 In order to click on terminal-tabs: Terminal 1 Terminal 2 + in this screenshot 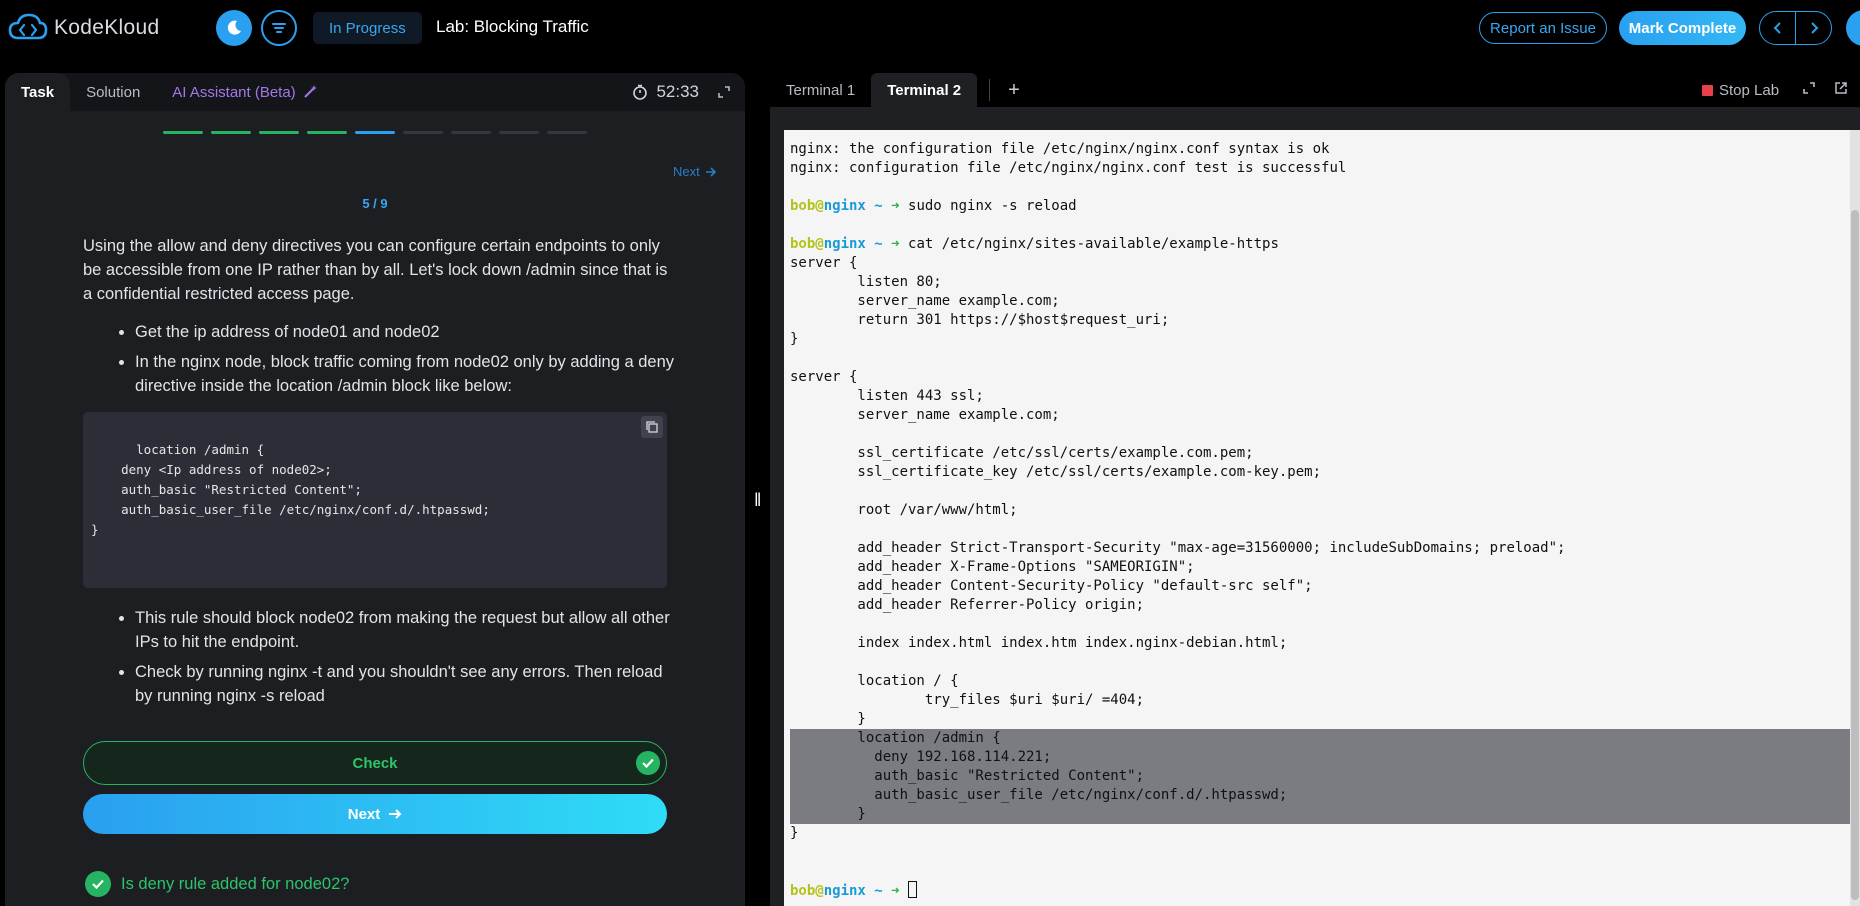, I will do `click(1315, 90)`.